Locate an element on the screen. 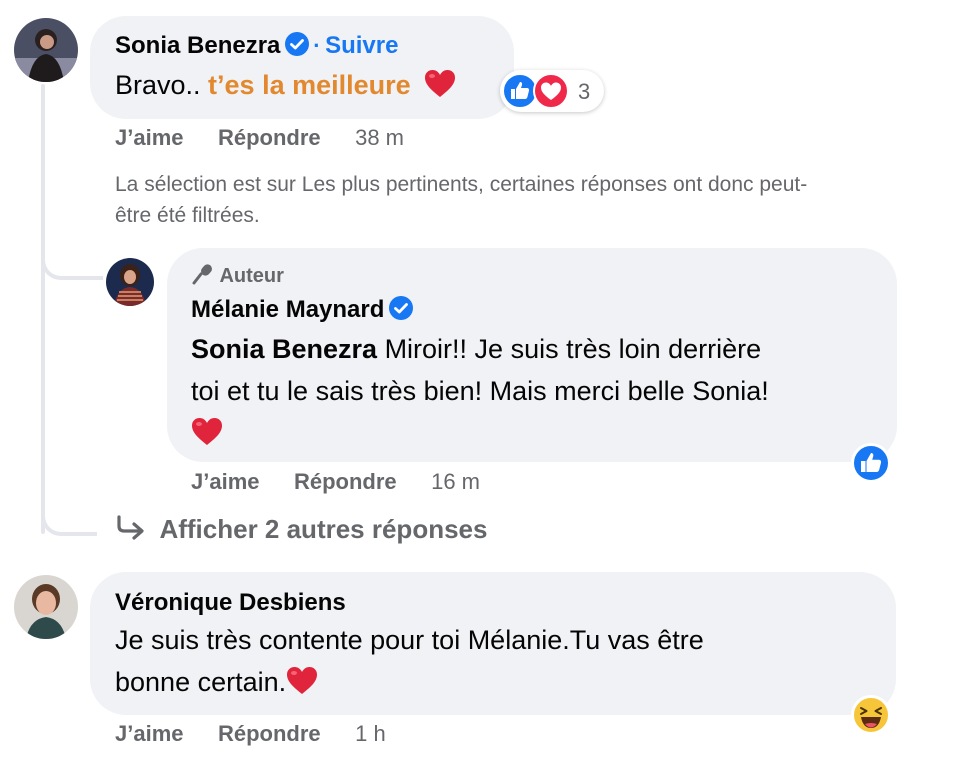 The image size is (974, 760). follow-button: Suivre is located at coordinates (361, 45).